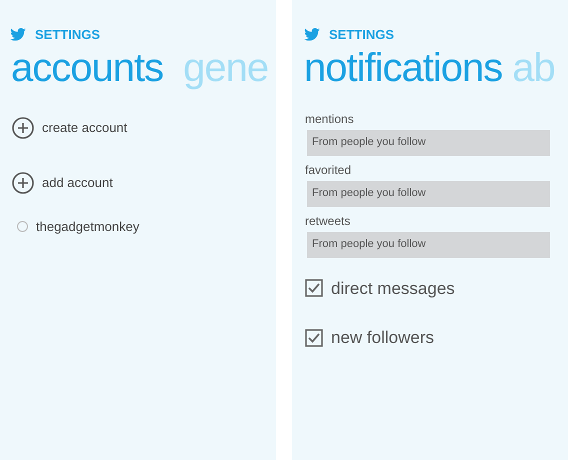 The image size is (568, 460). I want to click on pivot-tab: notifications, so click(403, 67).